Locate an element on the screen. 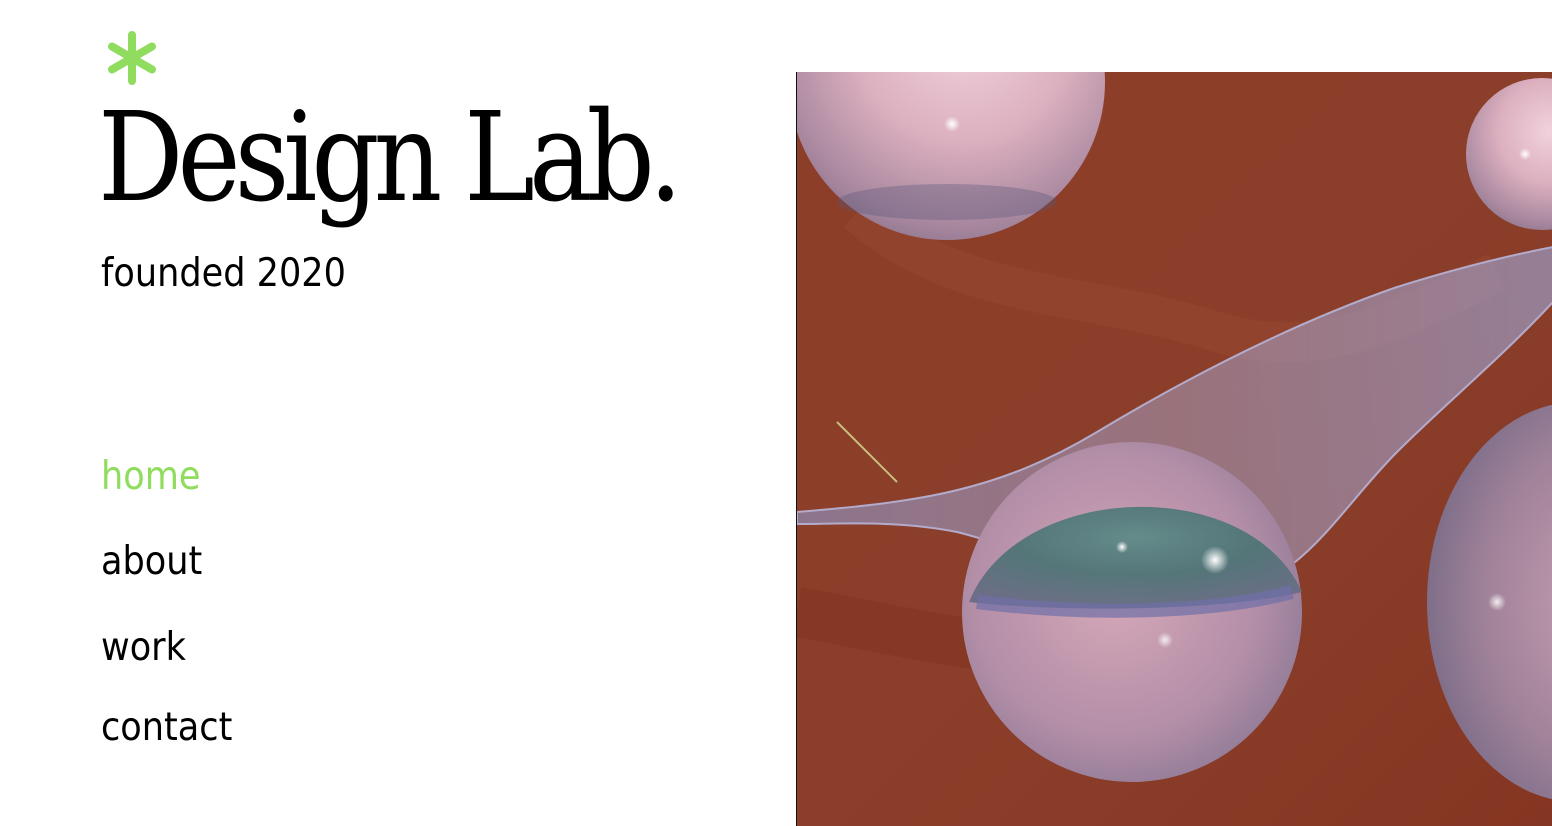 This screenshot has height=826, width=1552. asterisk-icon is located at coordinates (132, 58).